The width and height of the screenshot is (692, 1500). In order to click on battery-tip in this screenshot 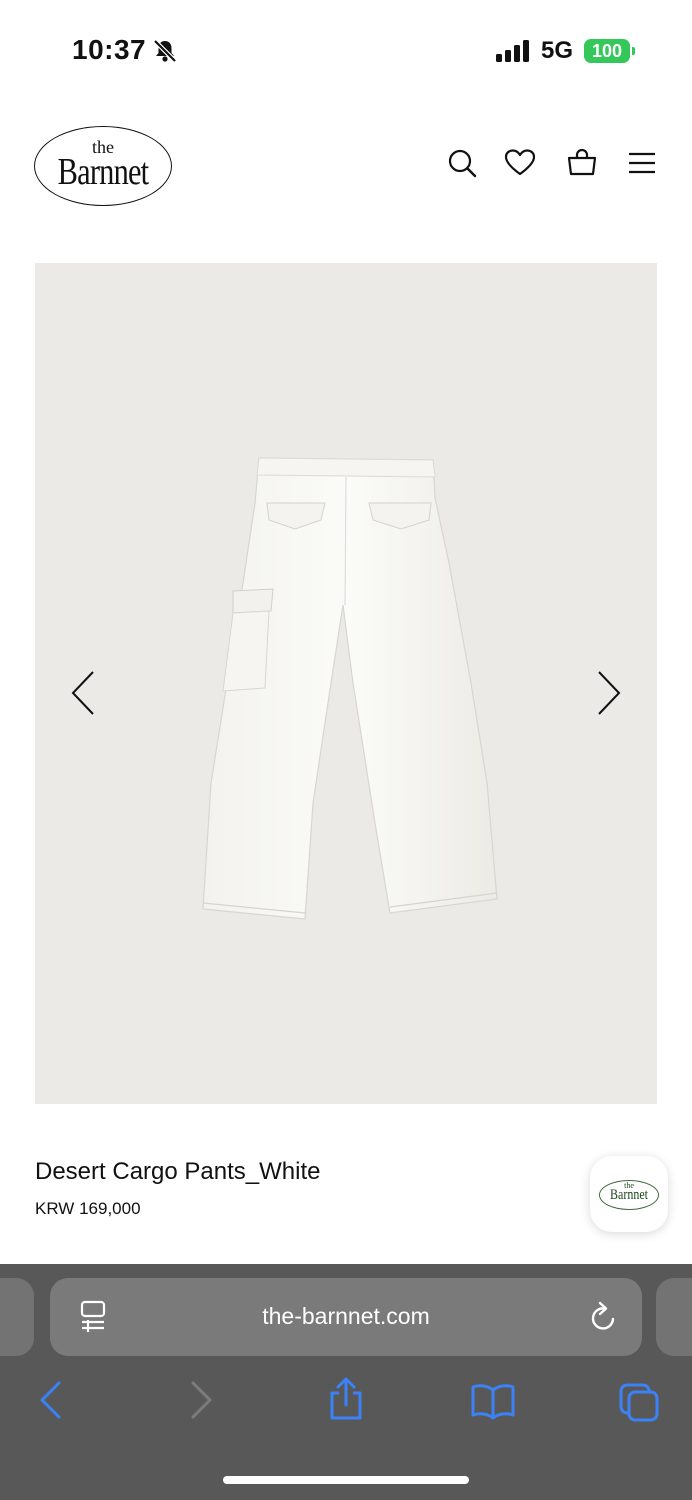, I will do `click(633, 51)`.